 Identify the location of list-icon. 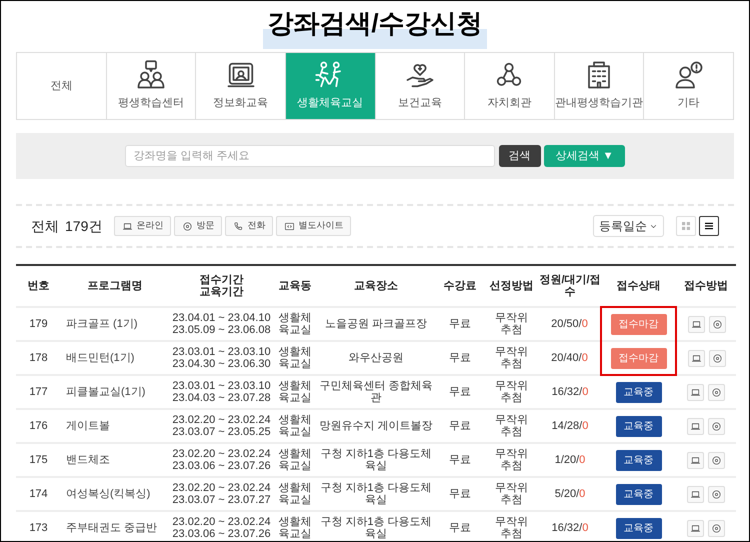
(709, 226).